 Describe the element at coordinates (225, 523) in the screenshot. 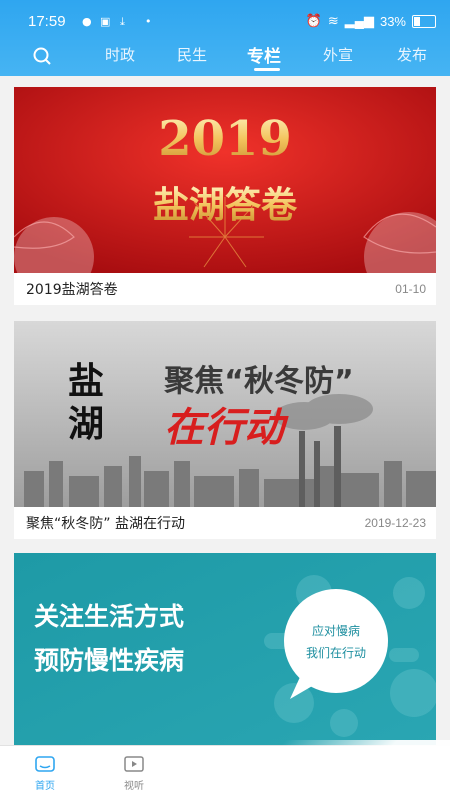

I see `article-caption: 聚焦“秋冬防” 盐湖在行动 2019-12-23` at that location.